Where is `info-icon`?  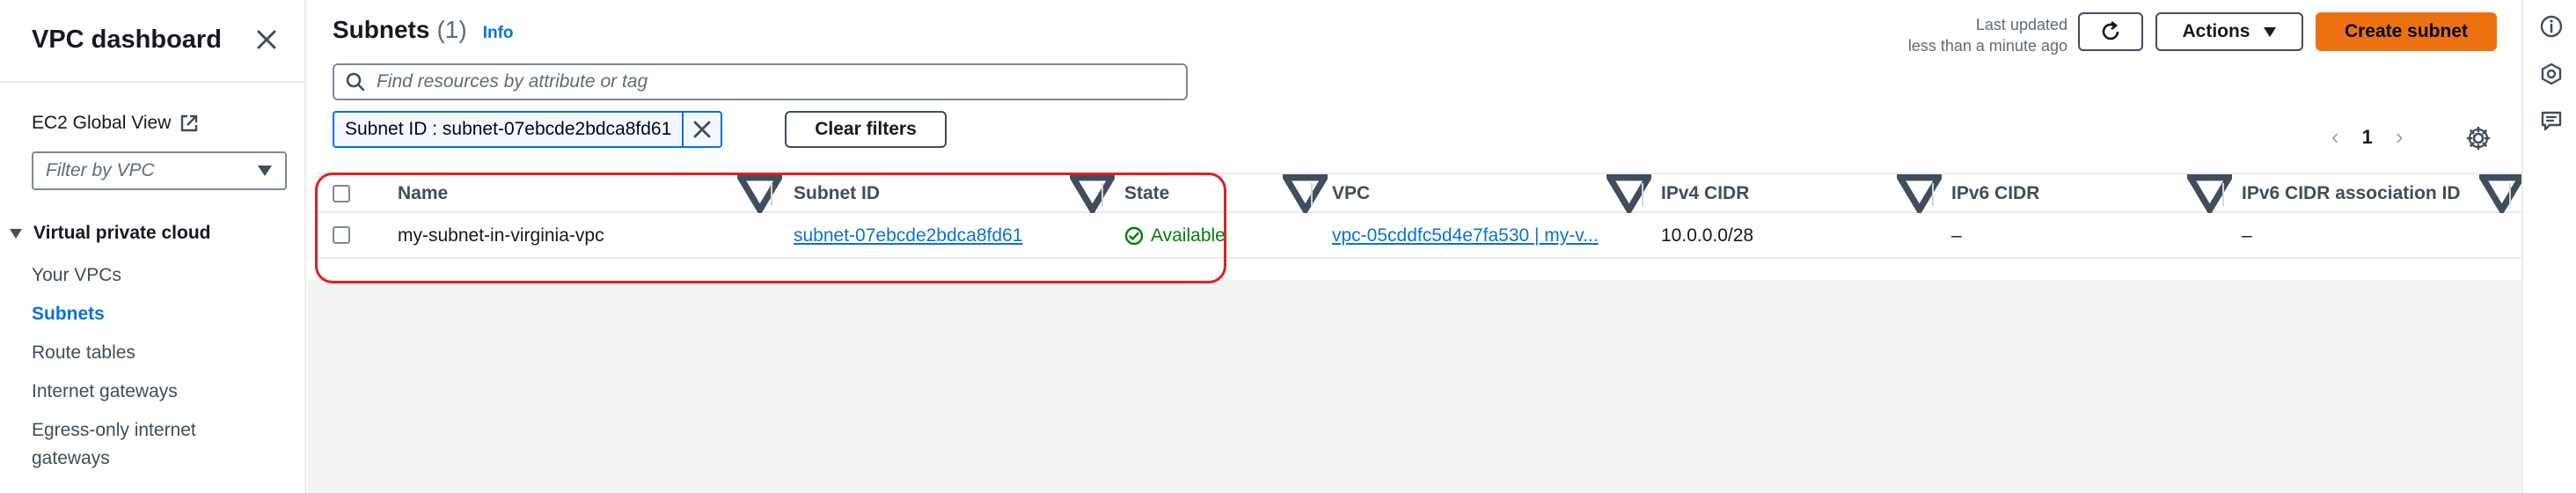 info-icon is located at coordinates (2551, 26).